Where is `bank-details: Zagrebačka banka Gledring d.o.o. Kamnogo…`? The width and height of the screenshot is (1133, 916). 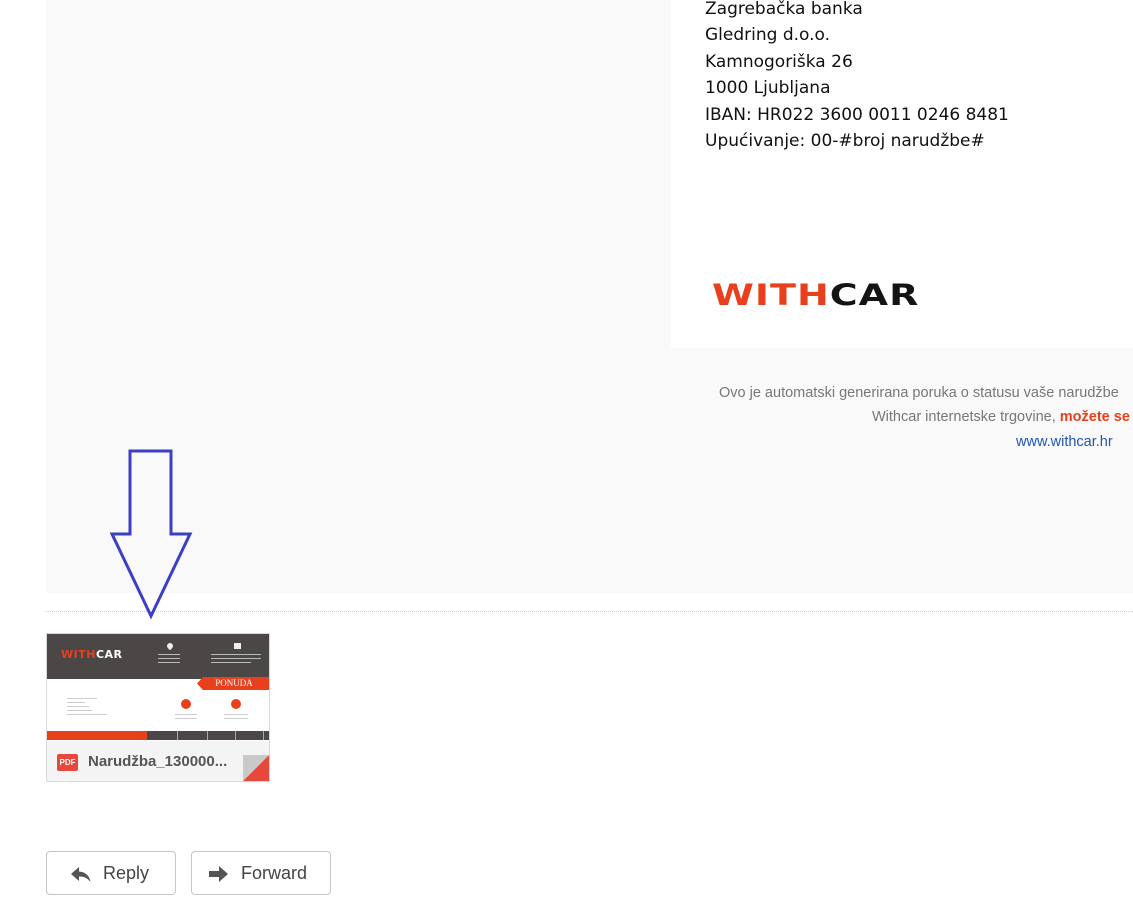 bank-details: Zagrebačka banka Gledring d.o.o. Kamnogo… is located at coordinates (857, 77).